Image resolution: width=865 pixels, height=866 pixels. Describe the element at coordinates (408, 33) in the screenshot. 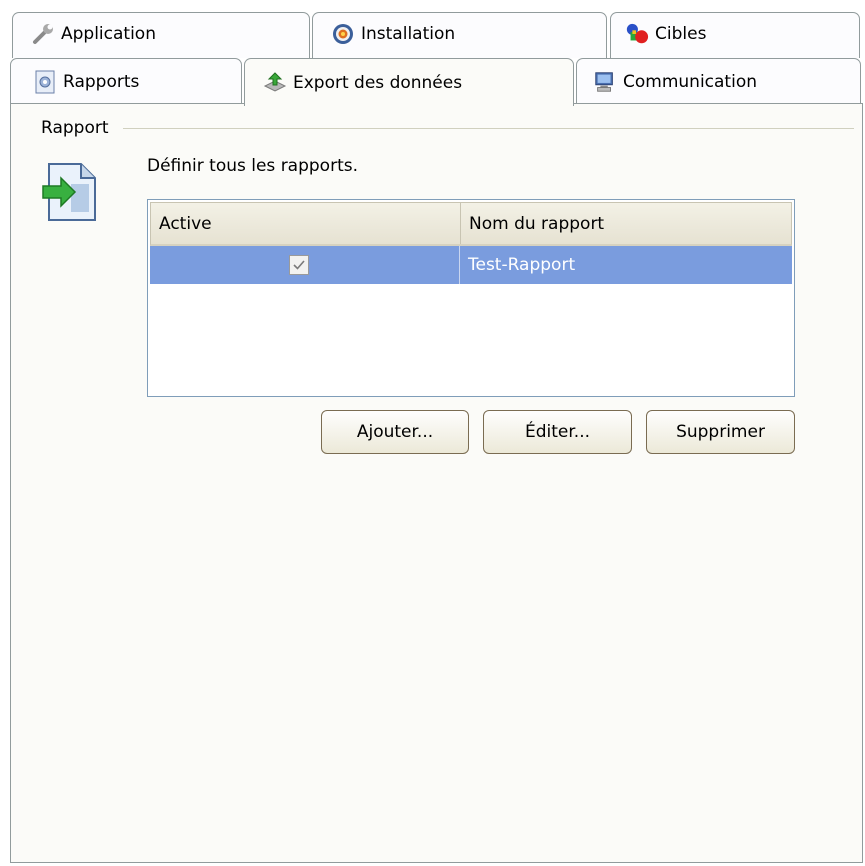

I see `tab-installation-label: Installation` at that location.